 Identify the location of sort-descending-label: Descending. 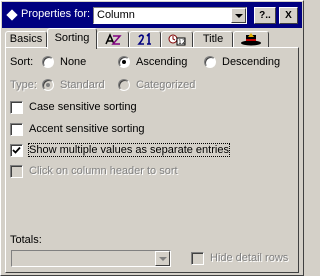
(251, 62).